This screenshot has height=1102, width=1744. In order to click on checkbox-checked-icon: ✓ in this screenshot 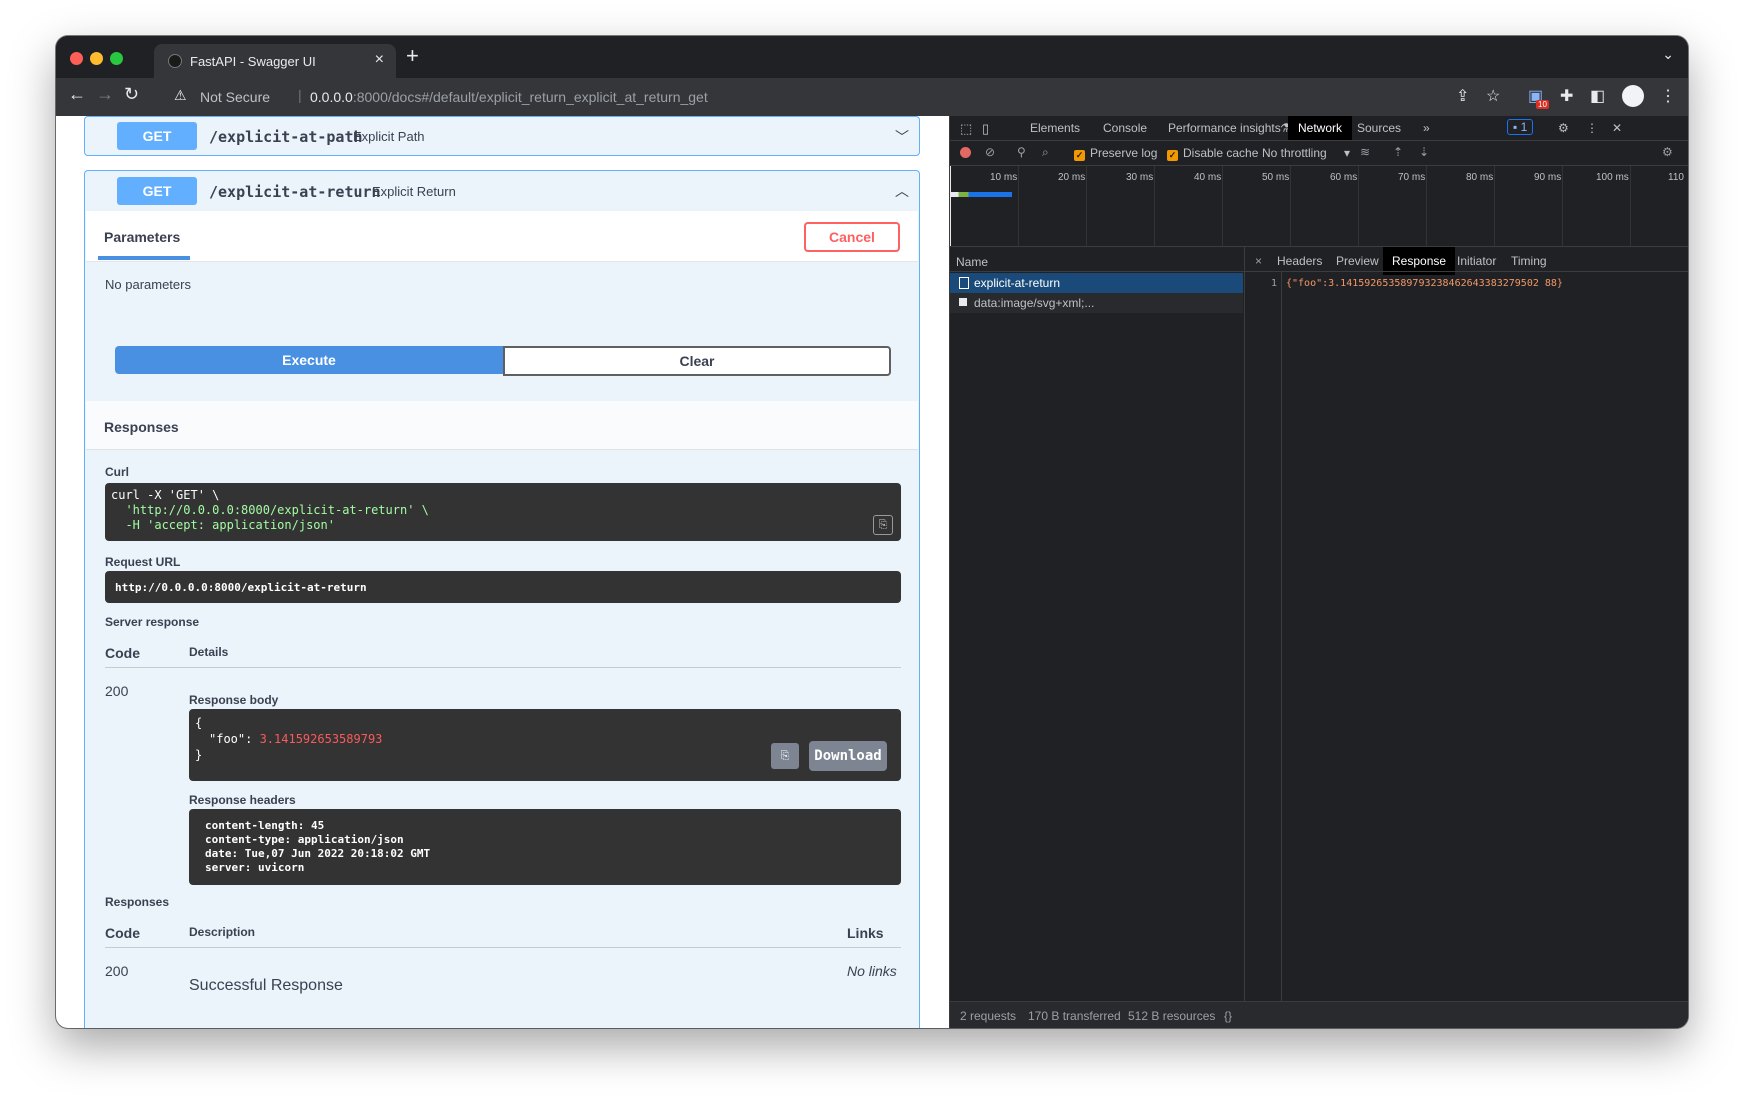, I will do `click(1172, 155)`.